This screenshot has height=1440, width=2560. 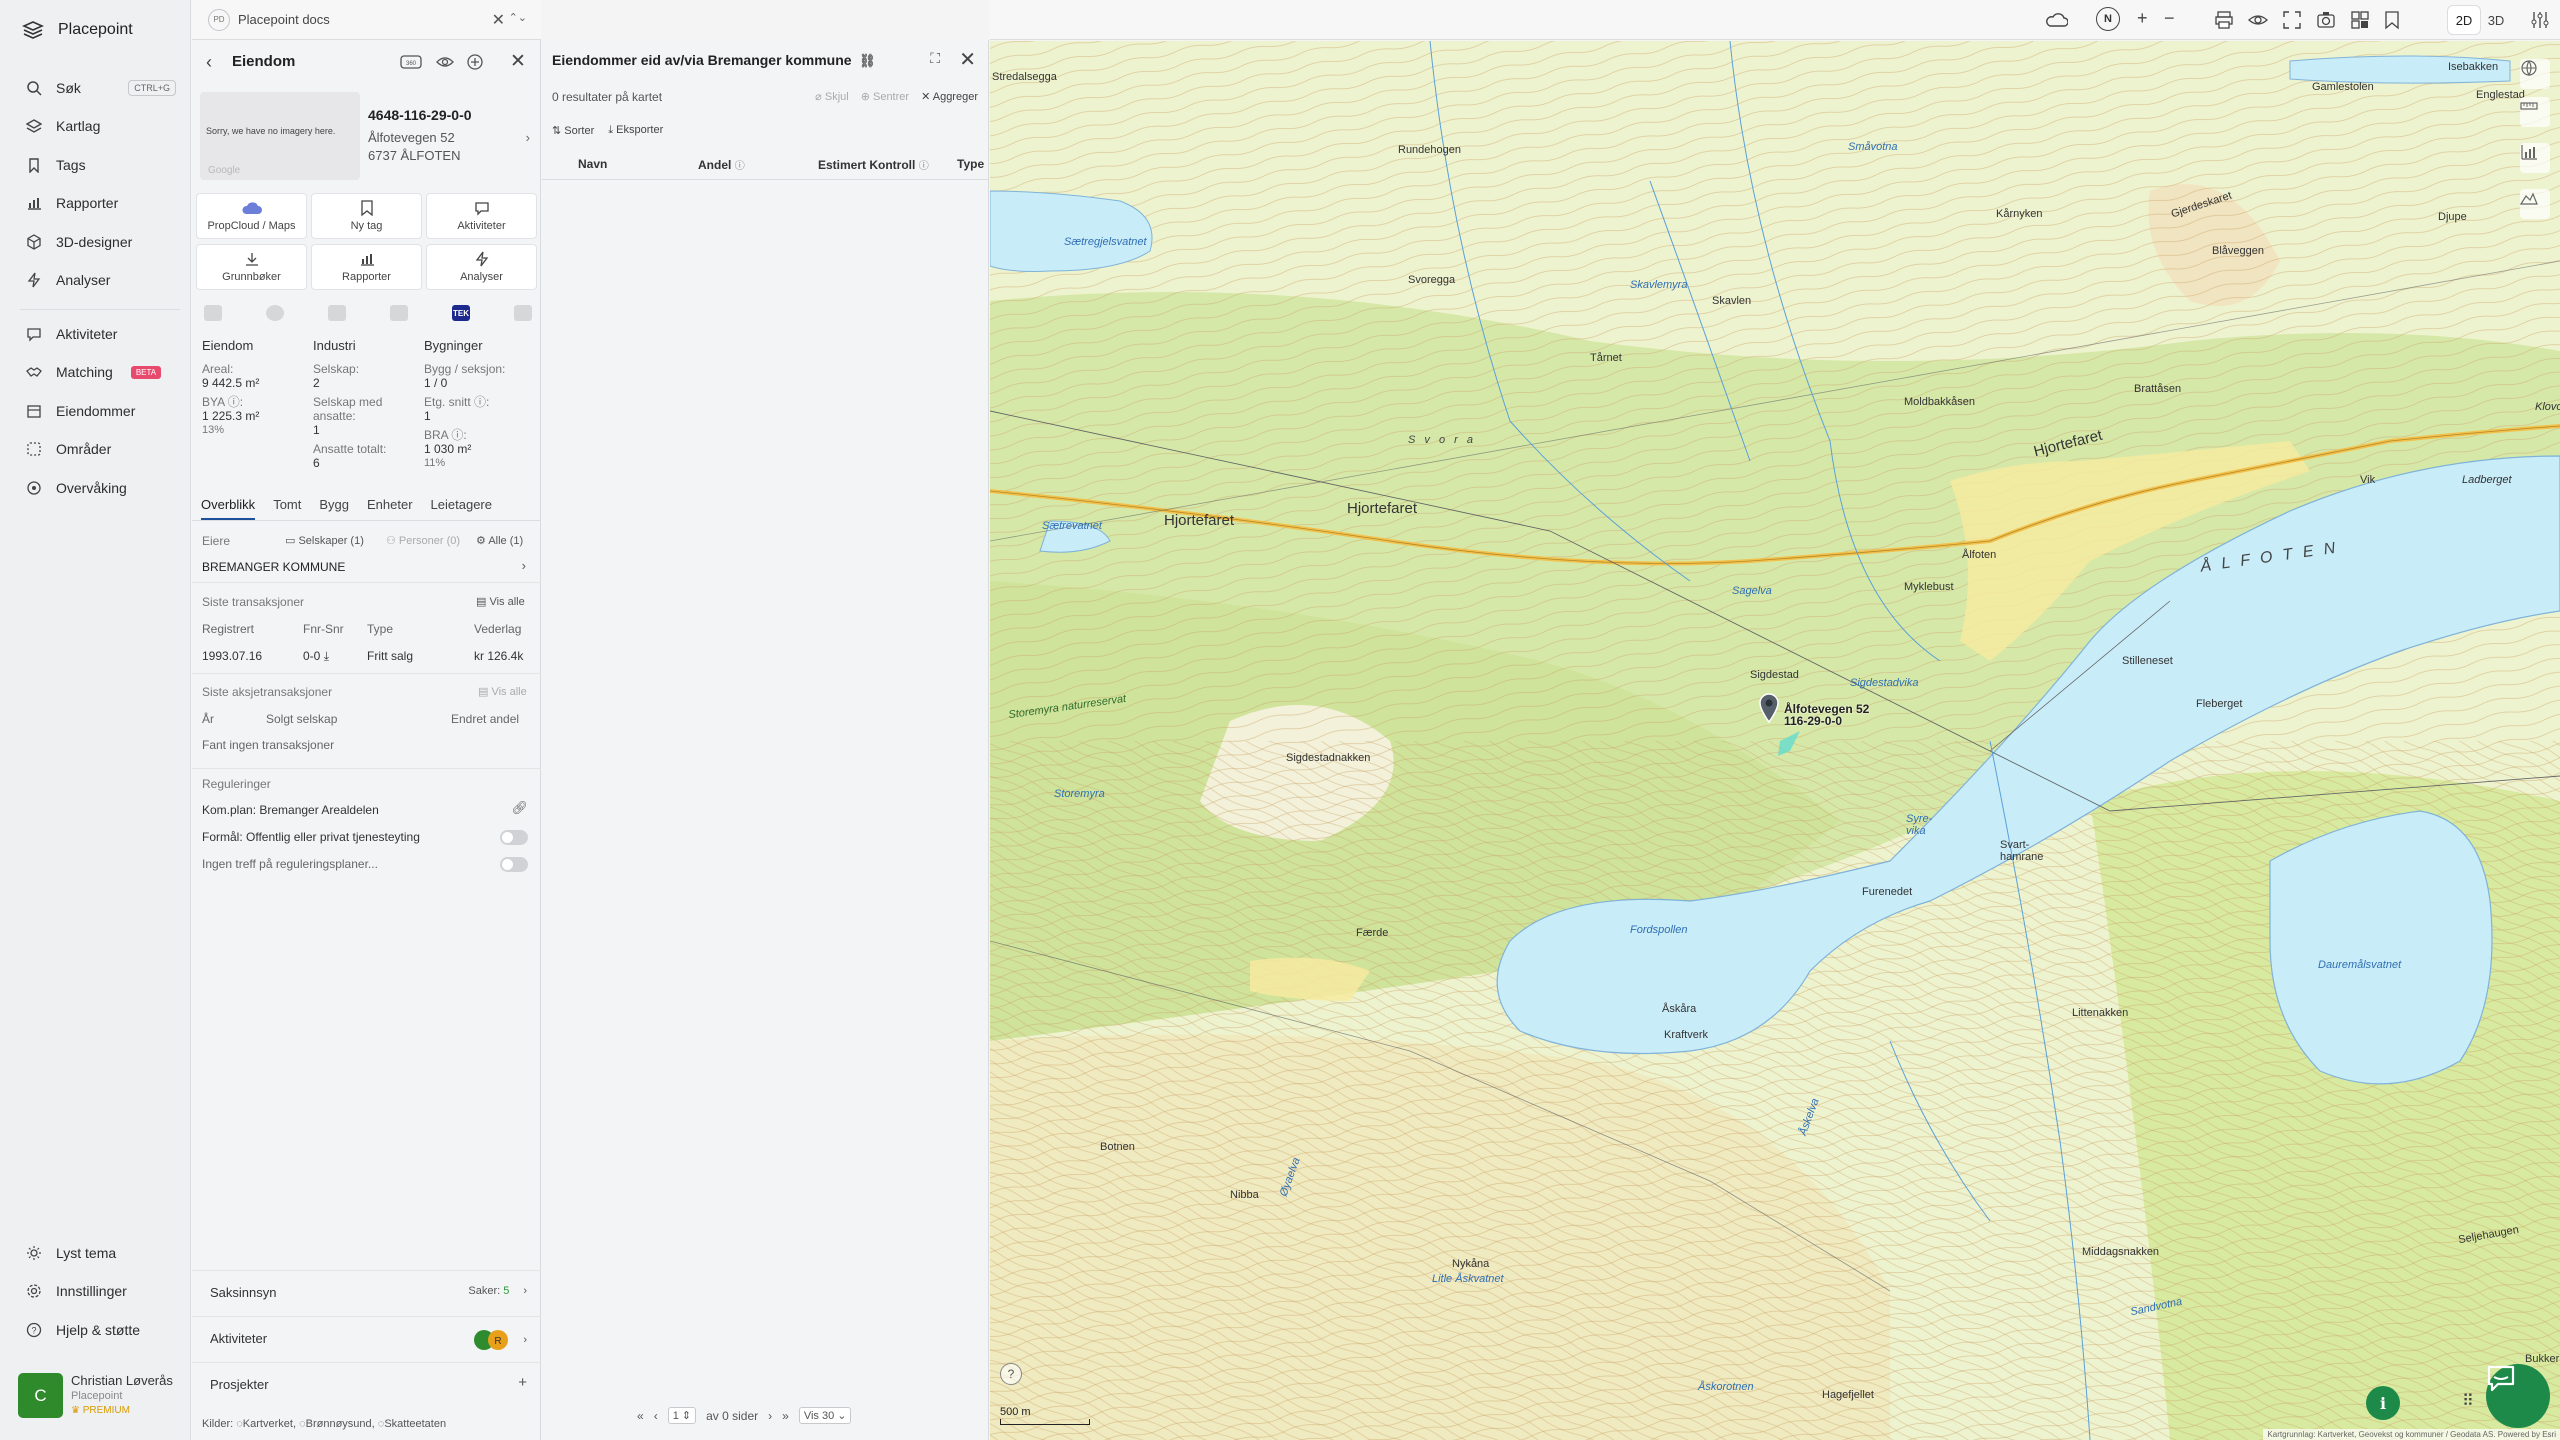 What do you see at coordinates (514, 837) in the screenshot?
I see `formal-toggle` at bounding box center [514, 837].